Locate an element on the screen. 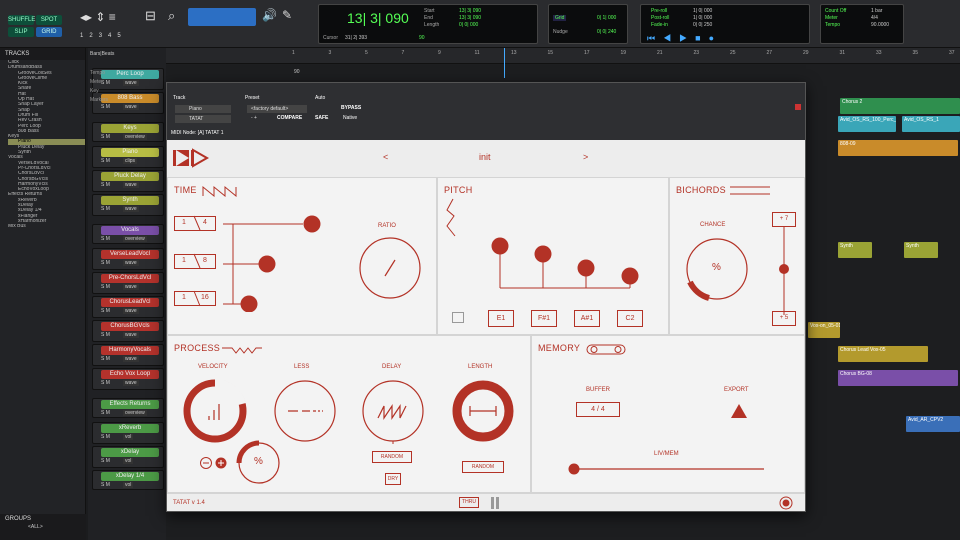 The image size is (960, 540). livmem-slider is located at coordinates (668, 469).